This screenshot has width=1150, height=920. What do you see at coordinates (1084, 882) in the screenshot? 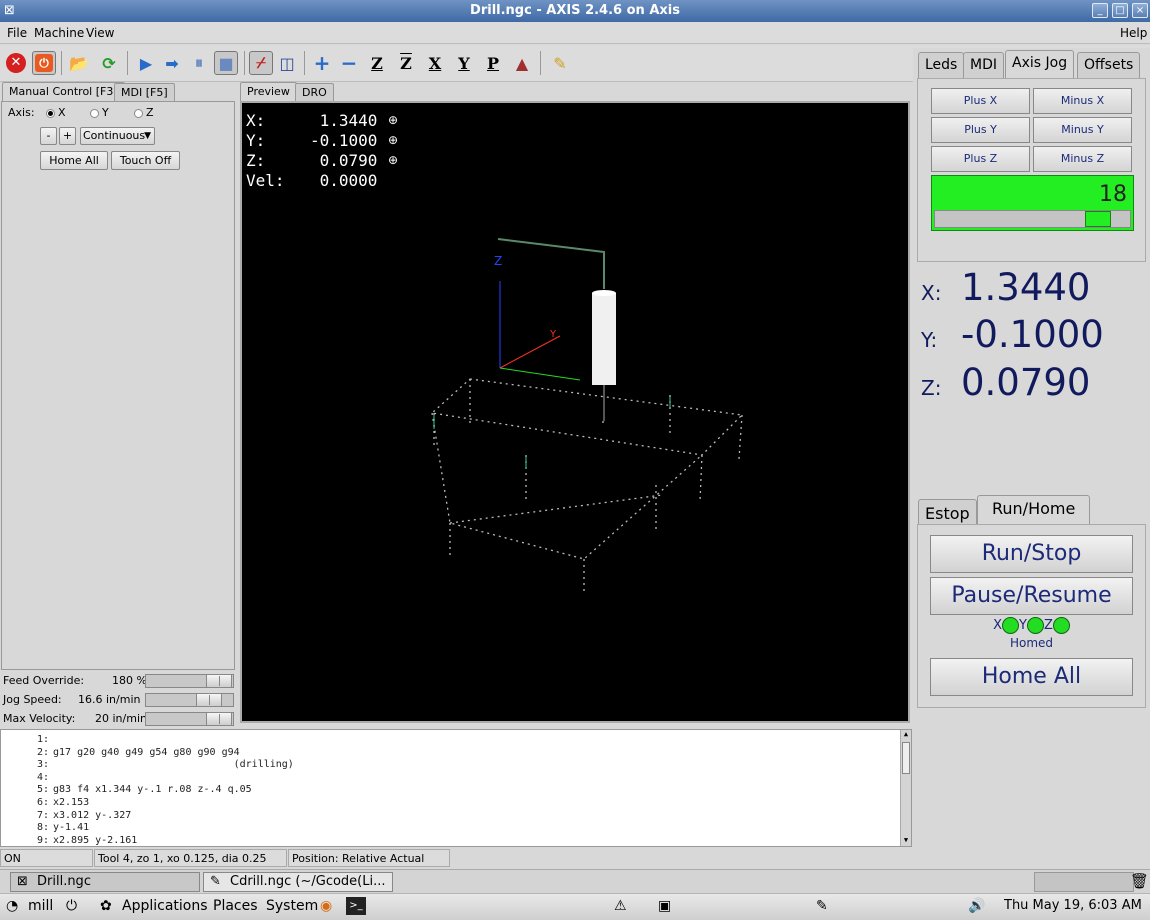
I see `workspace-switcher` at bounding box center [1084, 882].